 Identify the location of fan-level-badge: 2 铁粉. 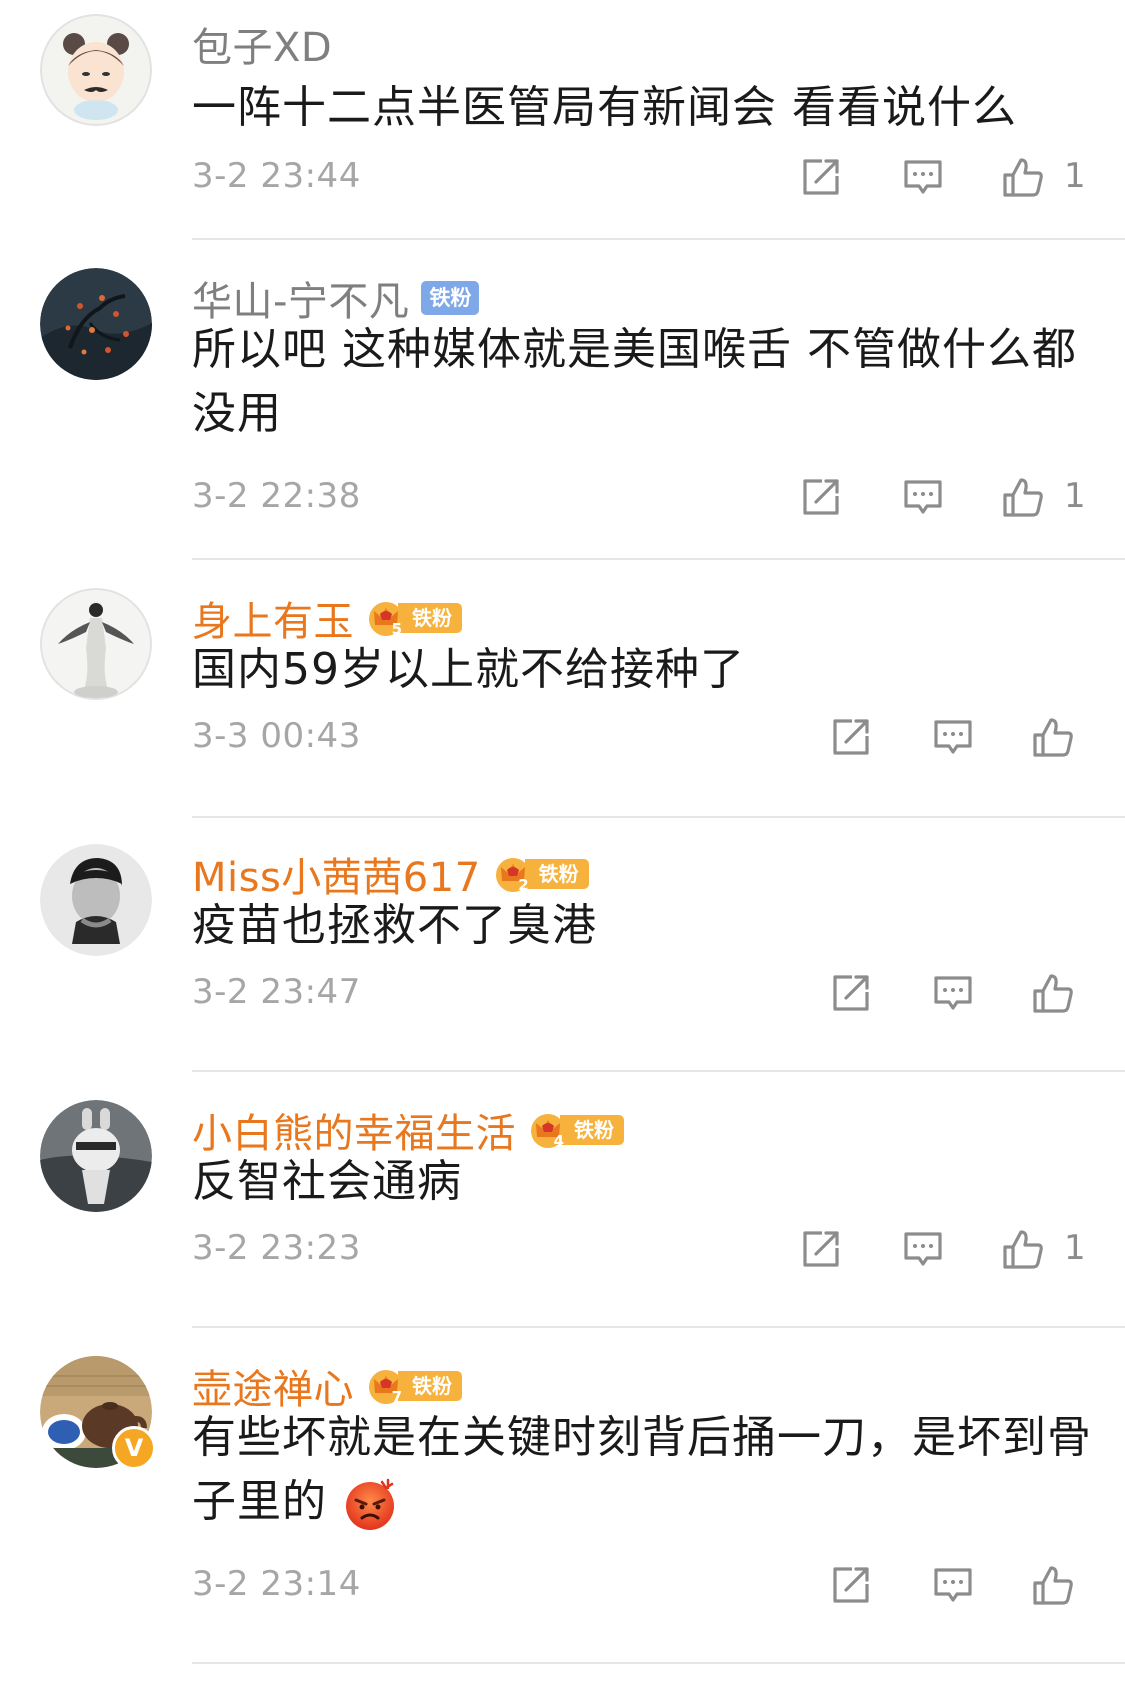
(541, 874).